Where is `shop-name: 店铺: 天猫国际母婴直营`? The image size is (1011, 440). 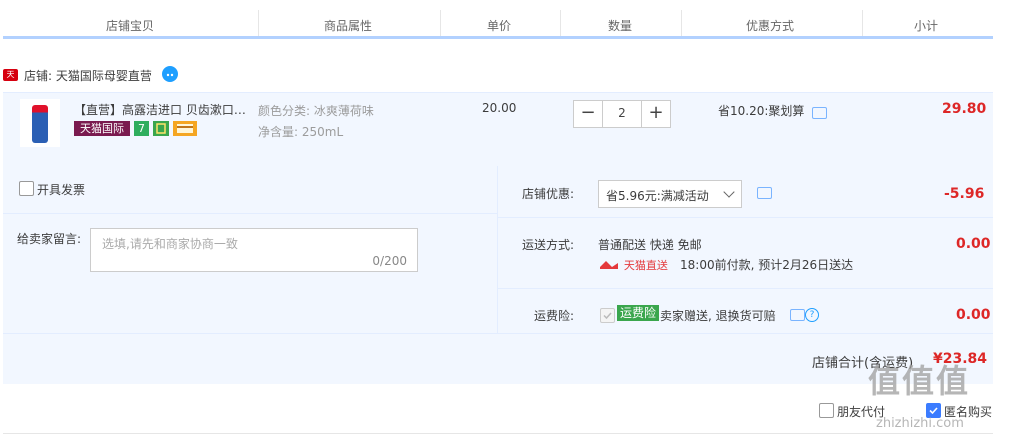
shop-name: 店铺: 天猫国际母婴直营 is located at coordinates (88, 75).